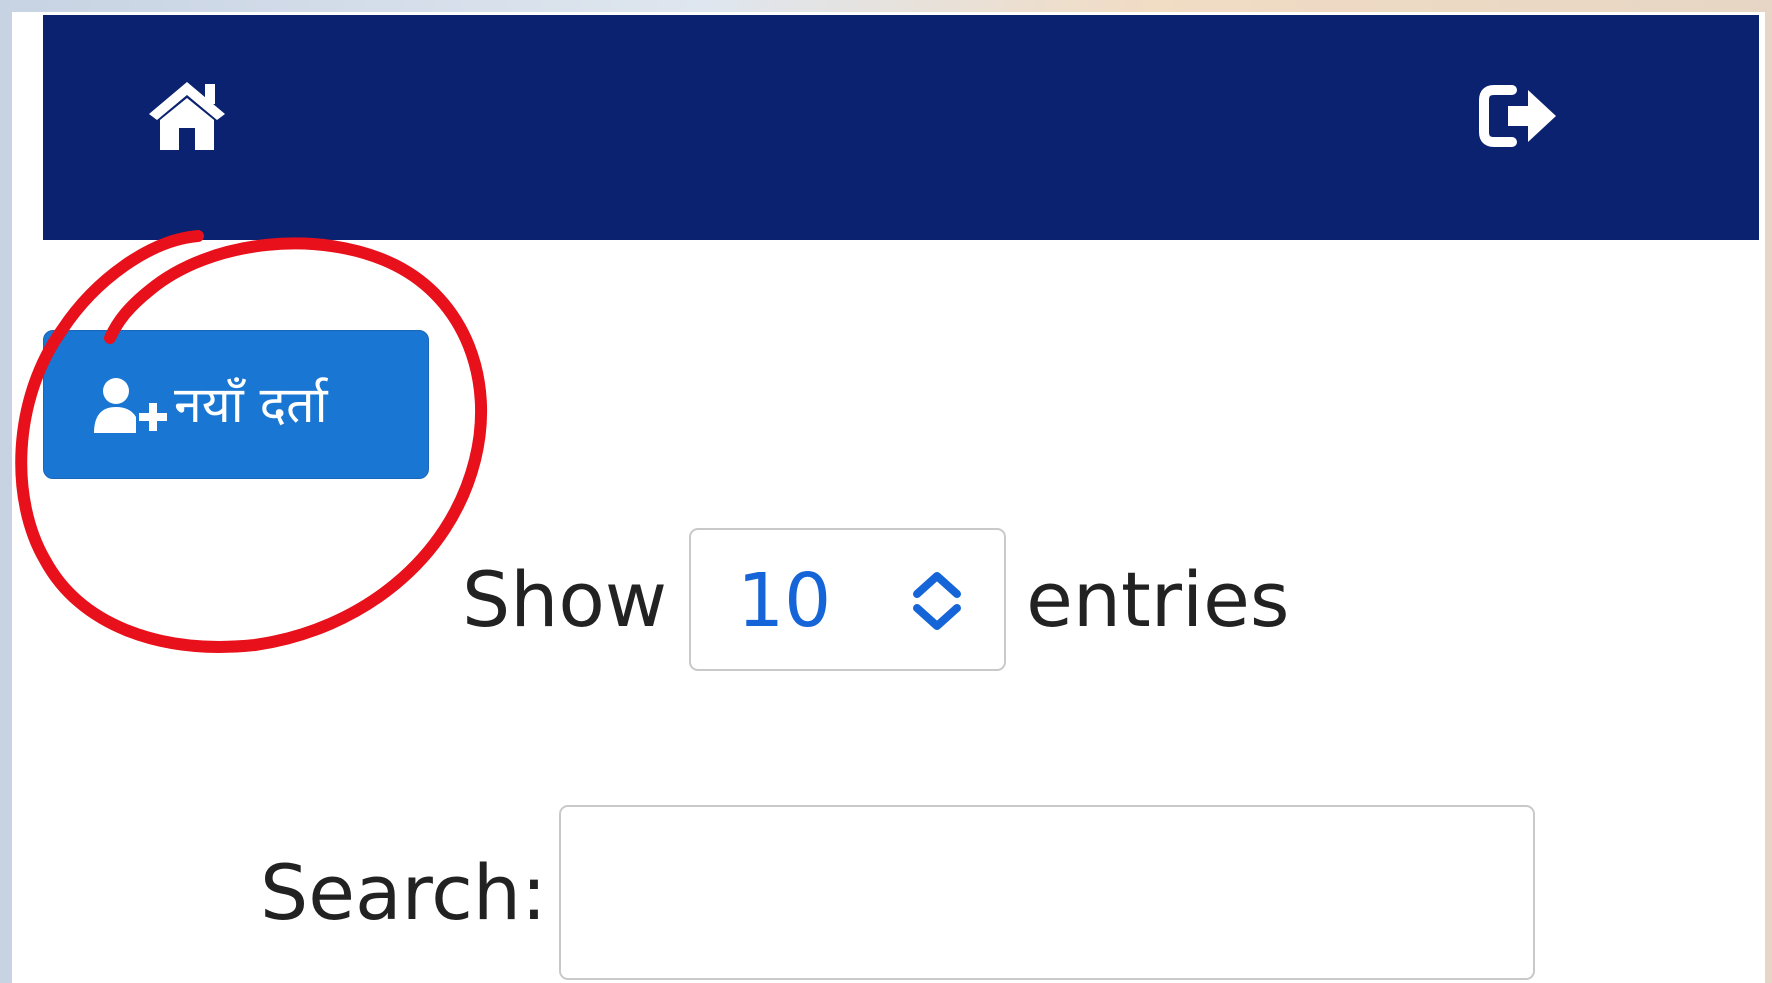 Image resolution: width=1772 pixels, height=983 pixels. What do you see at coordinates (1046, 892) in the screenshot?
I see `search-input` at bounding box center [1046, 892].